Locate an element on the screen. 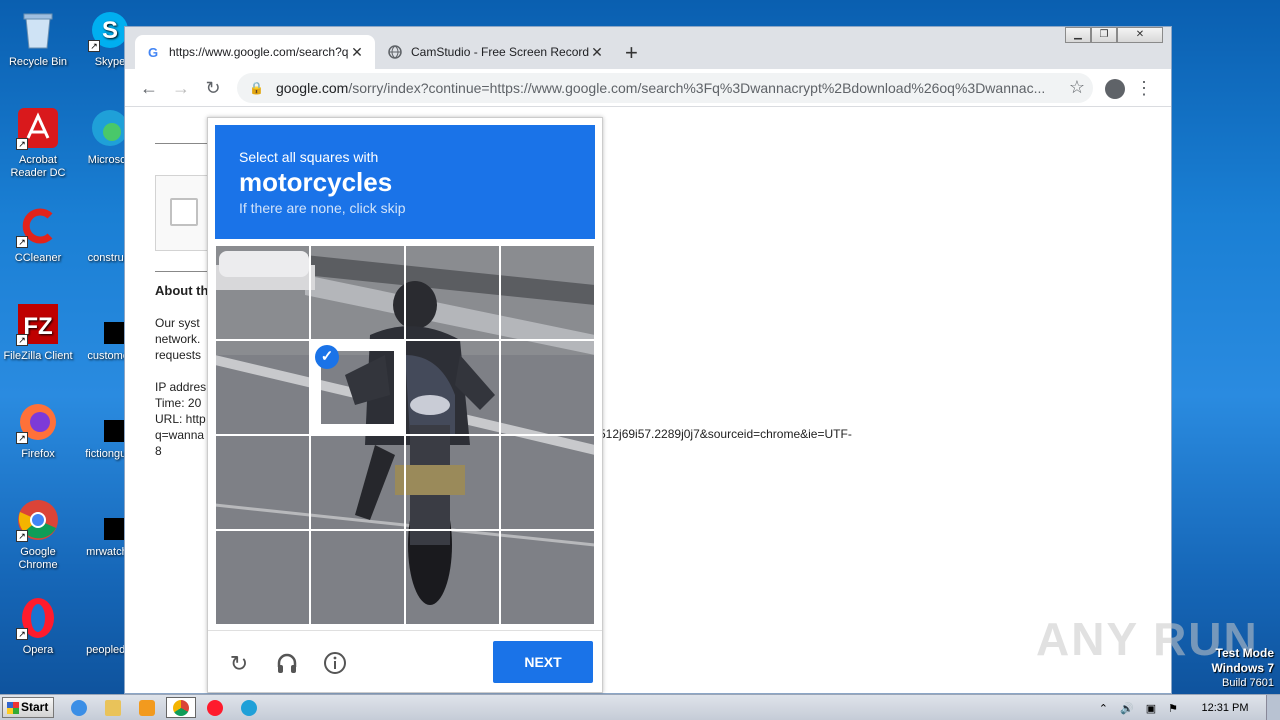  desktop-icon-acrobat: ↗ Acrobat Reader DC is located at coordinates (38, 143).